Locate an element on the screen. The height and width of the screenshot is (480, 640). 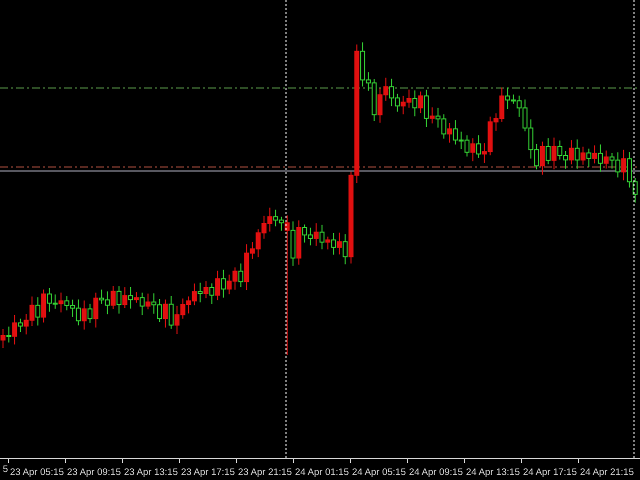
time-axis-label: 24 Apr 01:15 is located at coordinates (322, 472).